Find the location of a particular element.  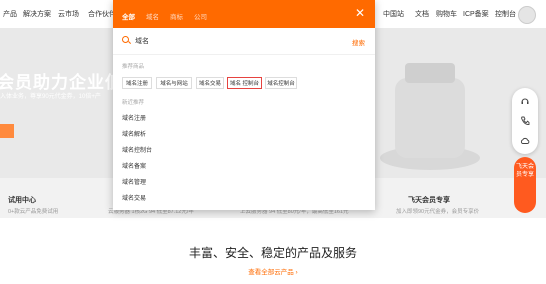

card-trial-title: 试用中心 is located at coordinates (22, 200).